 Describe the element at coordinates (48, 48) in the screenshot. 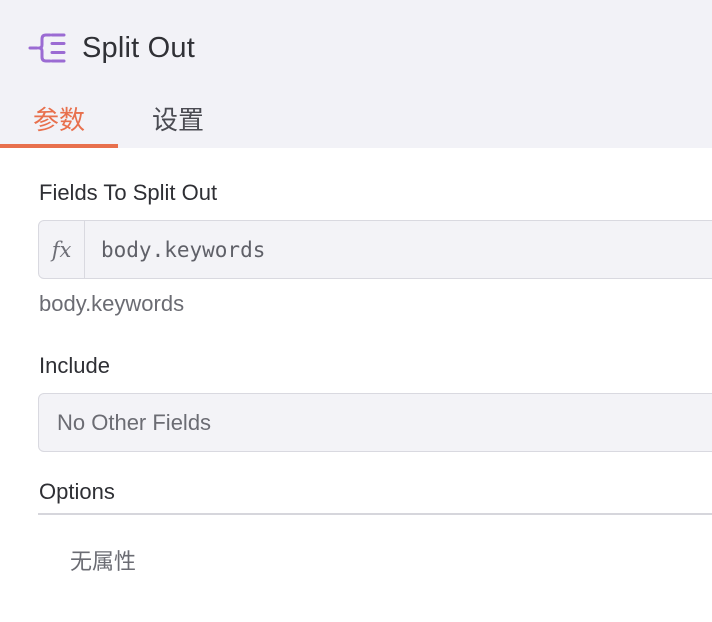

I see `split-out-icon` at that location.